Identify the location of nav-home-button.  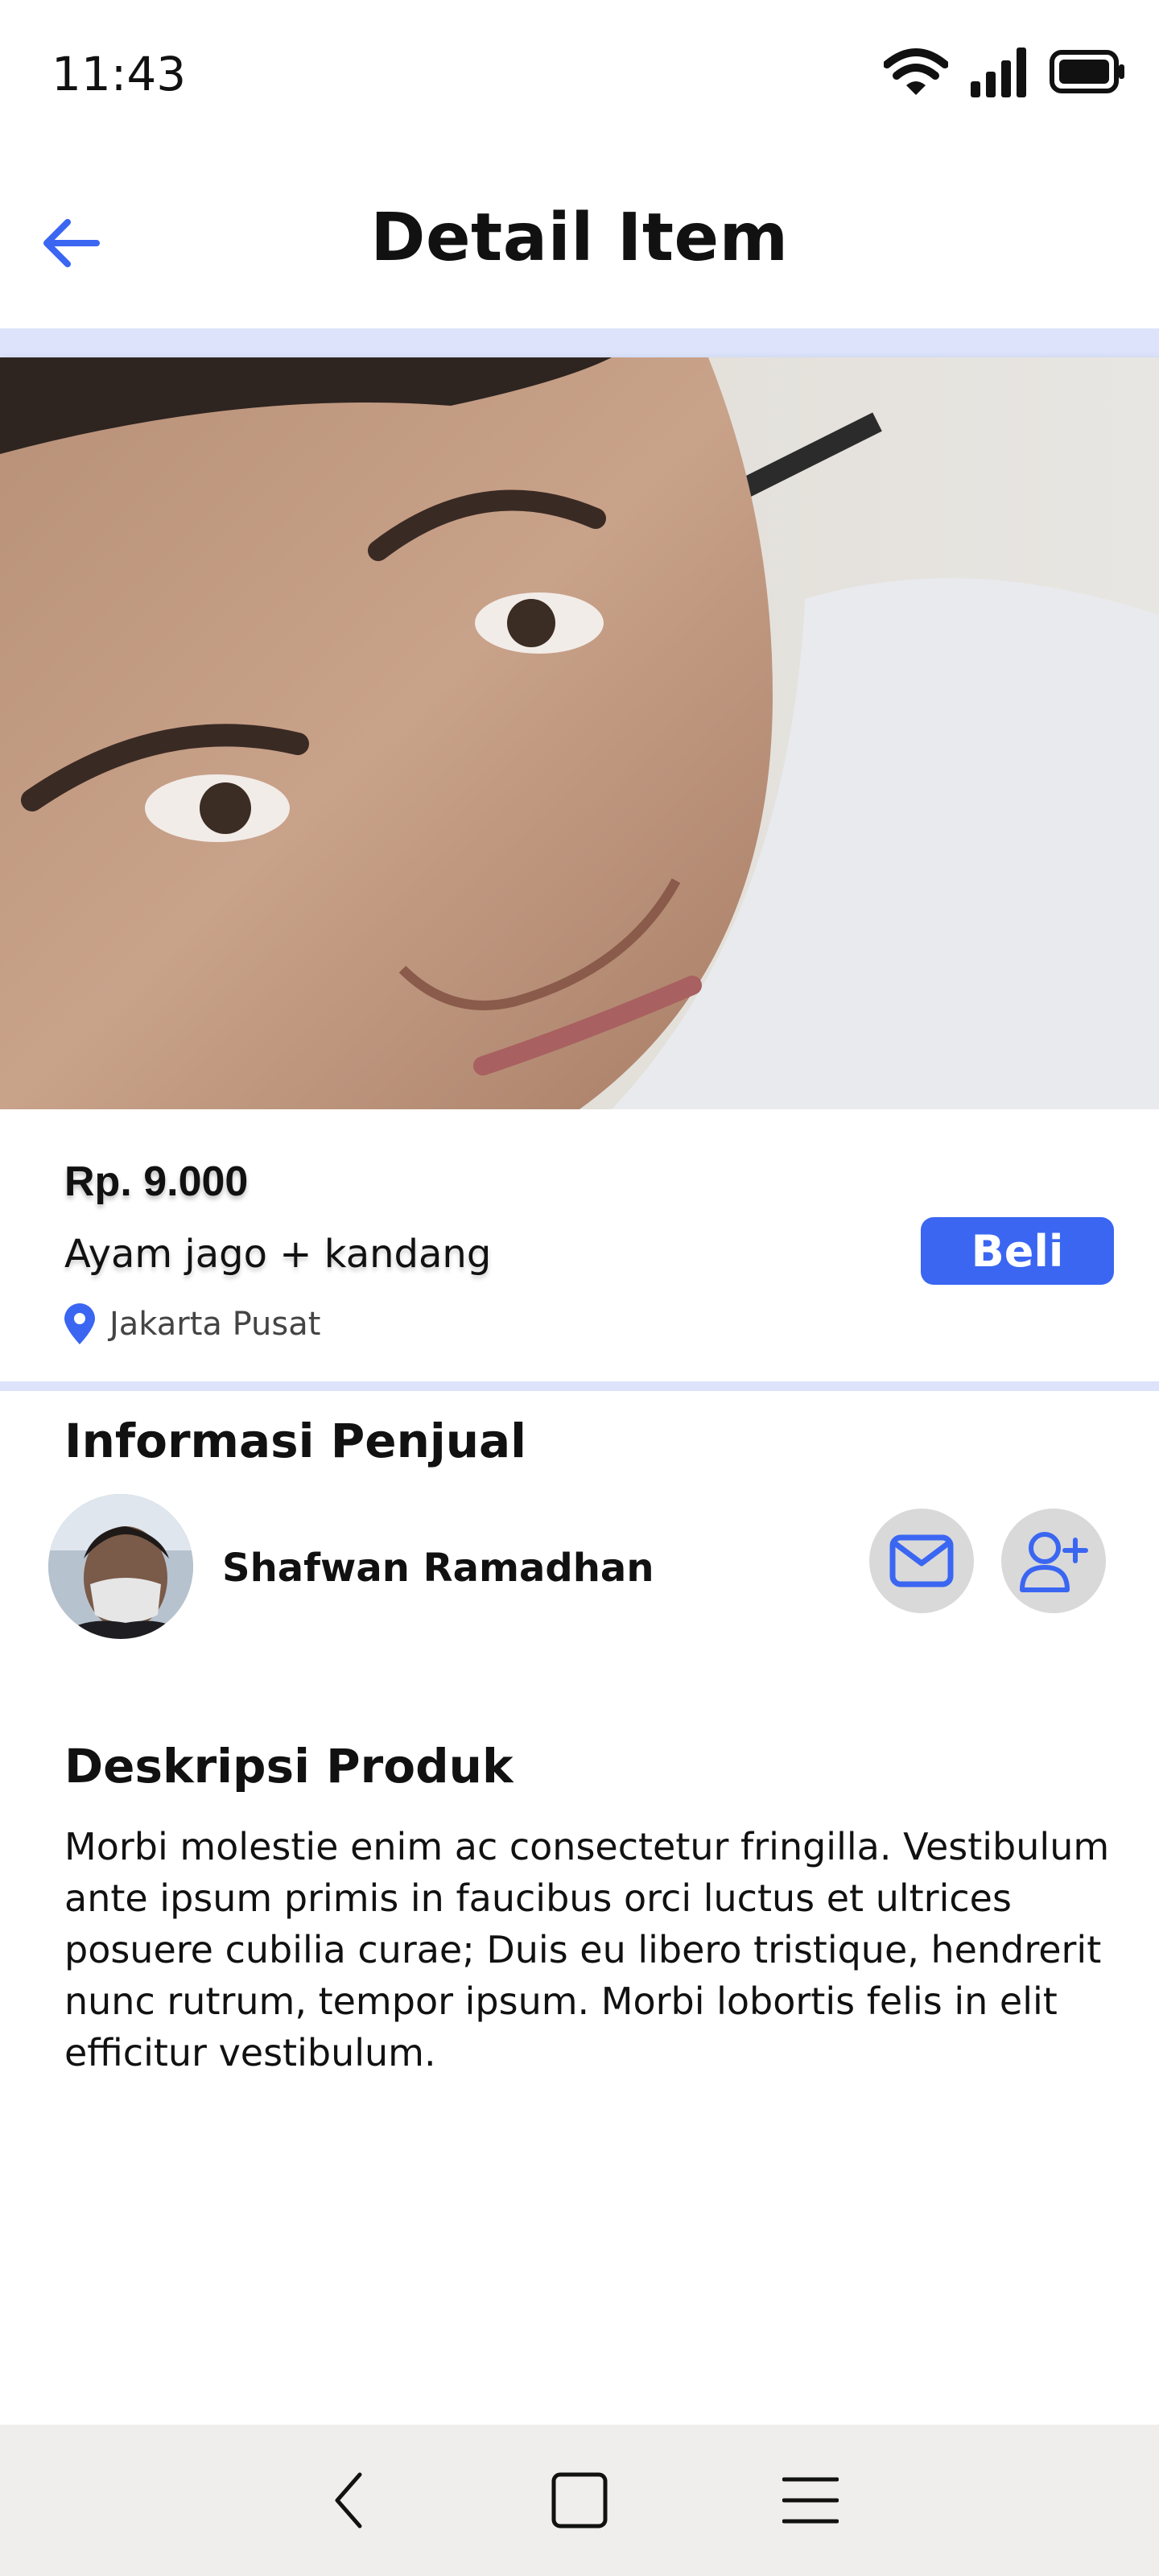
(579, 2500).